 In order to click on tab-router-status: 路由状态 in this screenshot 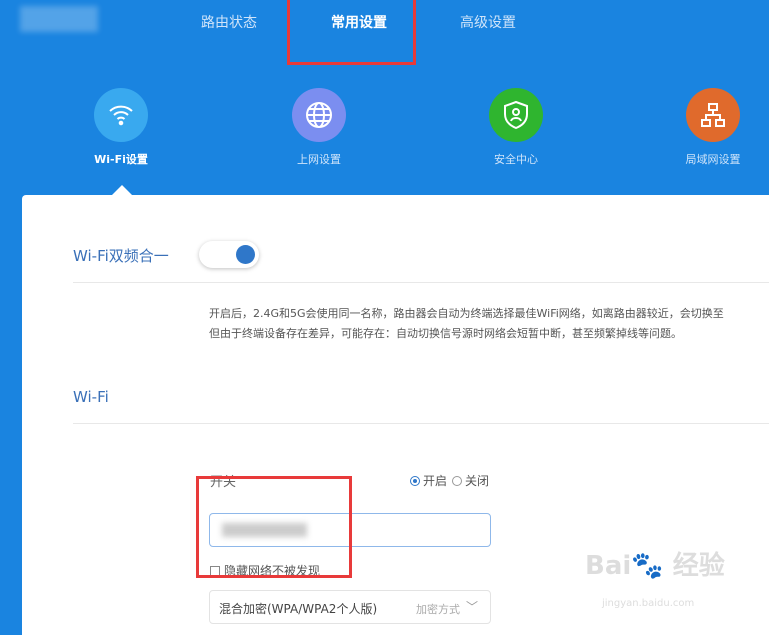, I will do `click(229, 22)`.